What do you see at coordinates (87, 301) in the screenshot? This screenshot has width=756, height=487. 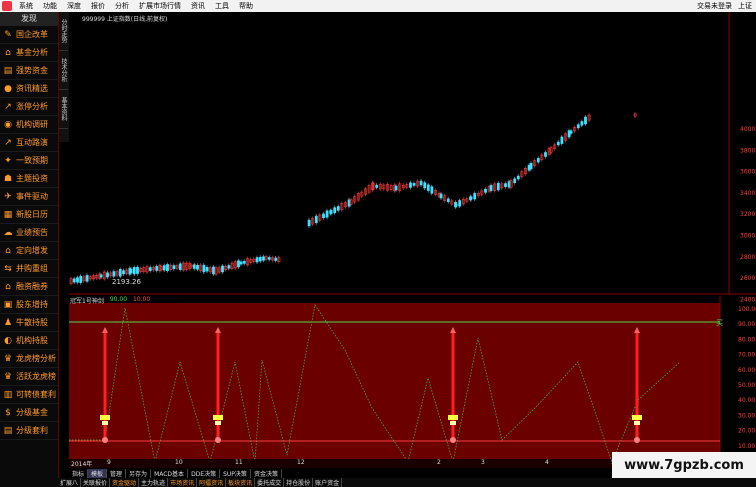 I see `indicator-name: 冠军1号神剑` at bounding box center [87, 301].